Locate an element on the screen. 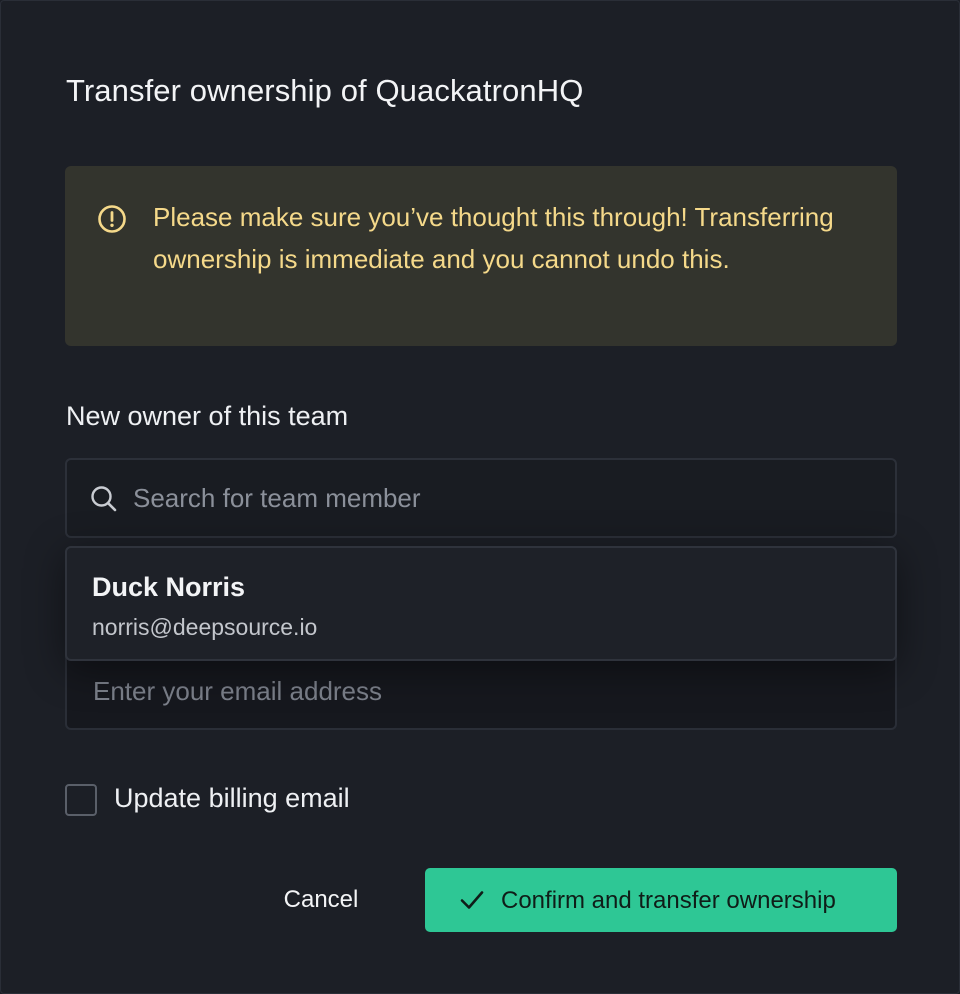 This screenshot has height=994, width=960. cancel-button: Cancel is located at coordinates (321, 900).